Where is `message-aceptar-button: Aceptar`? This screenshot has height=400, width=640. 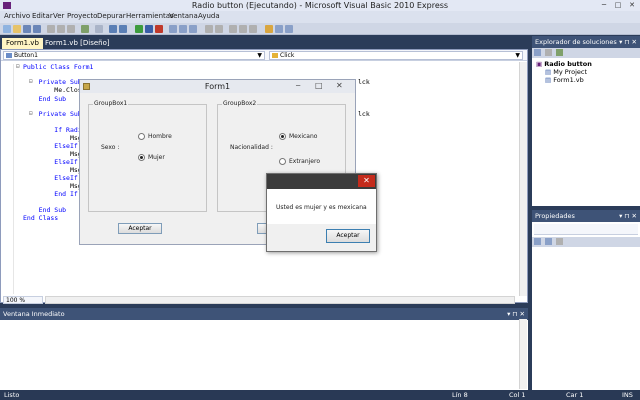 message-aceptar-button: Aceptar is located at coordinates (348, 236).